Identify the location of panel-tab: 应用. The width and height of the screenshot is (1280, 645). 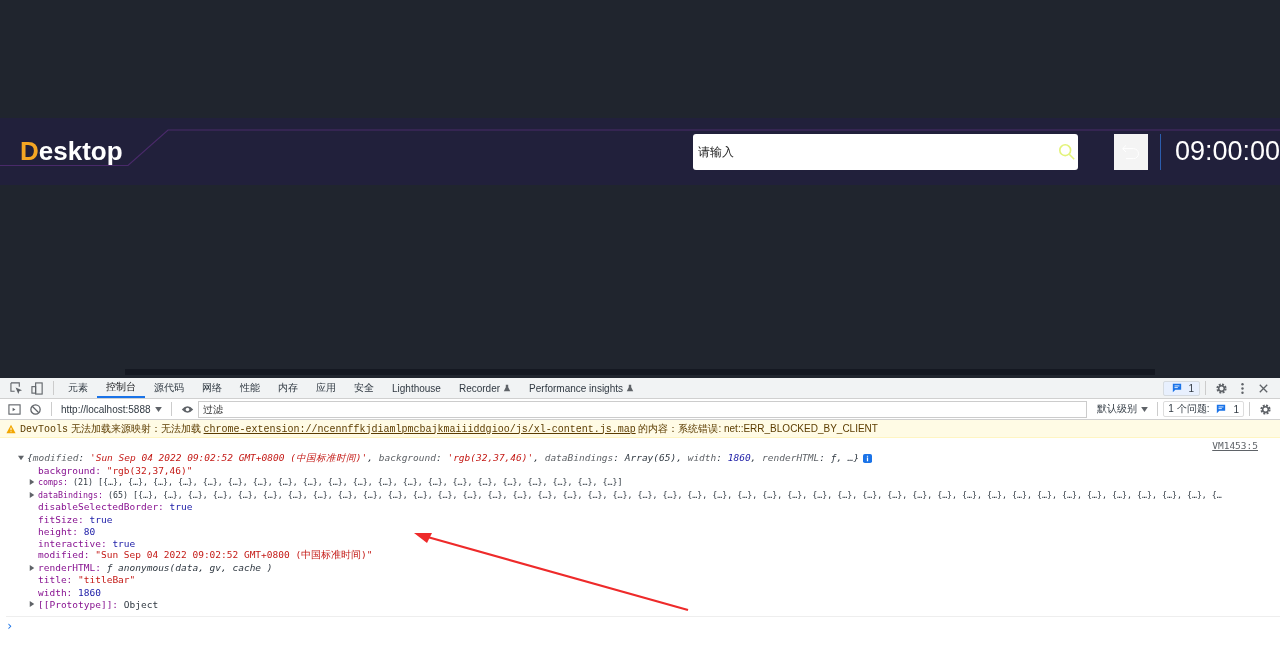
(326, 388).